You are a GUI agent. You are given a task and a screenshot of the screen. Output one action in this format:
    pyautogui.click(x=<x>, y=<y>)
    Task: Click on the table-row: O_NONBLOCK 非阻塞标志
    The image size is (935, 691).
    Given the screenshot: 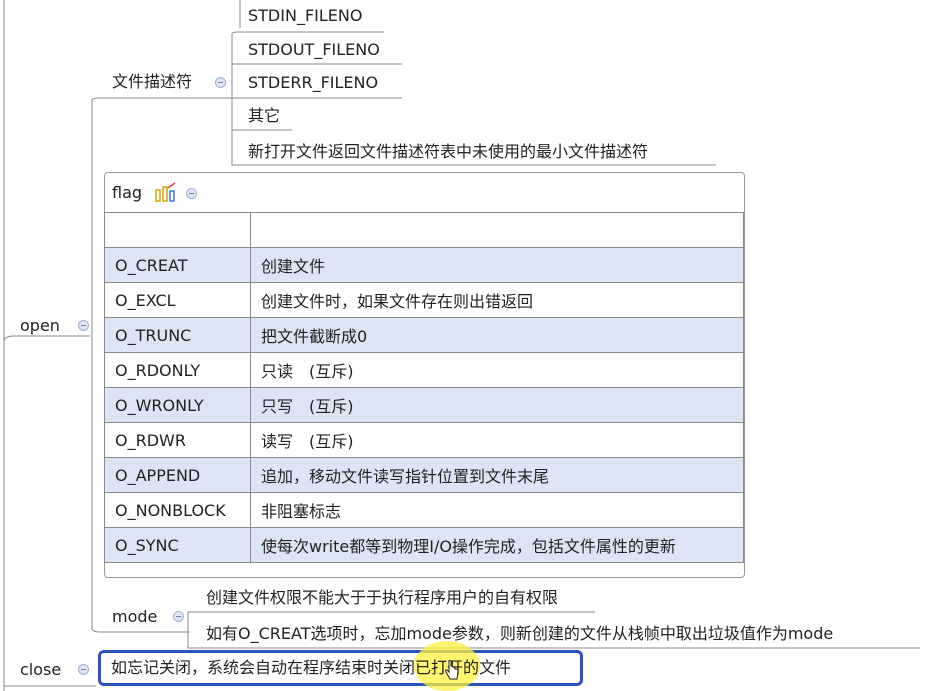 What is the action you would take?
    pyautogui.click(x=424, y=510)
    